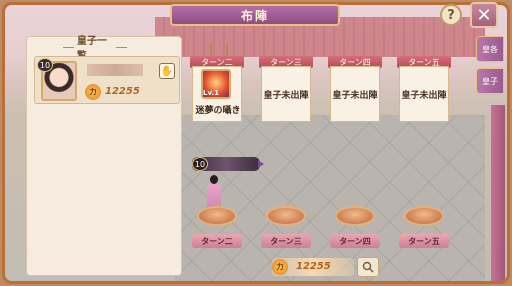 The image size is (512, 286). What do you see at coordinates (498, 193) in the screenshot?
I see `side-pillar` at bounding box center [498, 193].